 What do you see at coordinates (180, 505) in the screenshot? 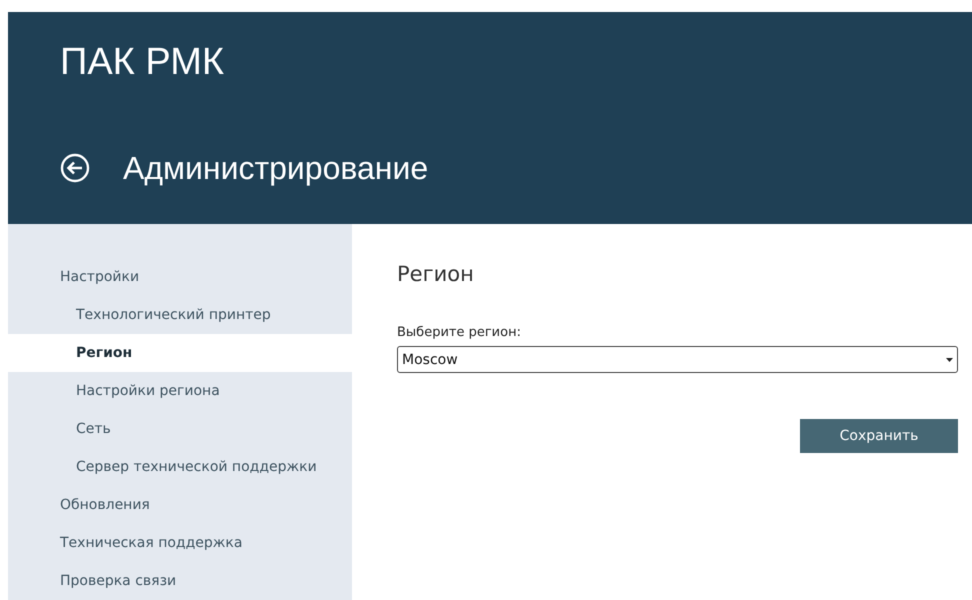
I see `sidebar-item: Обновления` at bounding box center [180, 505].